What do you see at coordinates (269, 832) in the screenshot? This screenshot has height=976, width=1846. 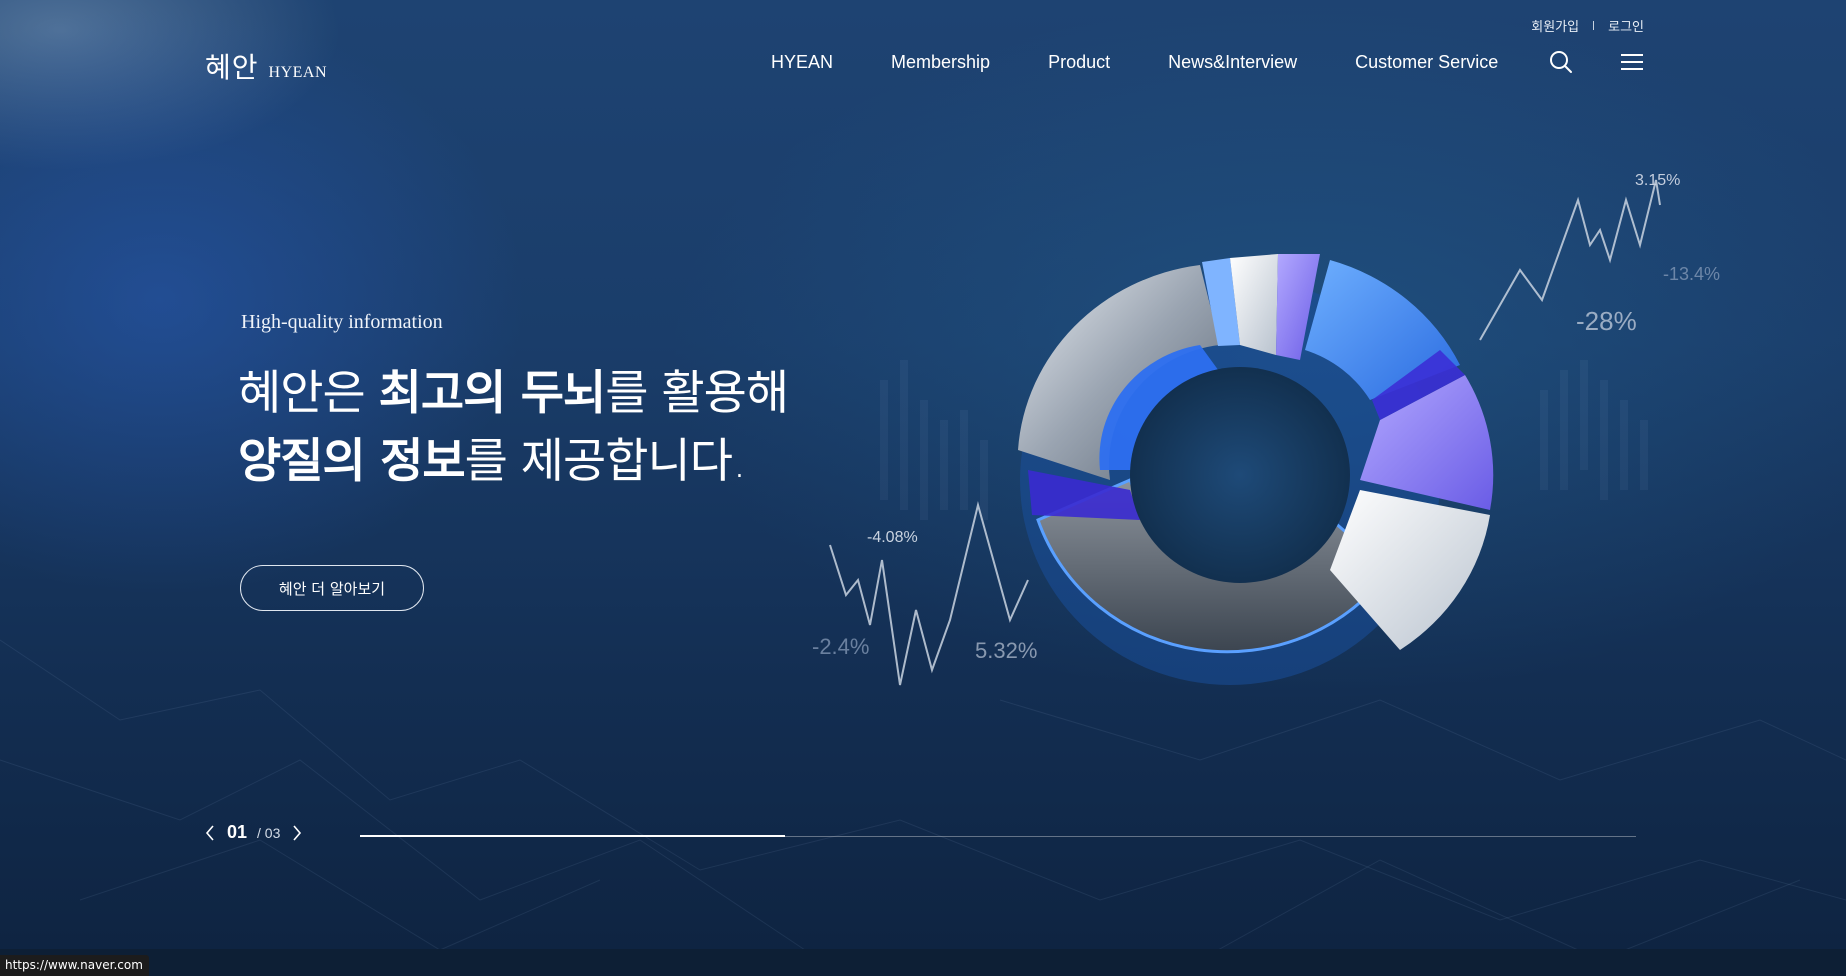 I see `pager-total: / 03` at bounding box center [269, 832].